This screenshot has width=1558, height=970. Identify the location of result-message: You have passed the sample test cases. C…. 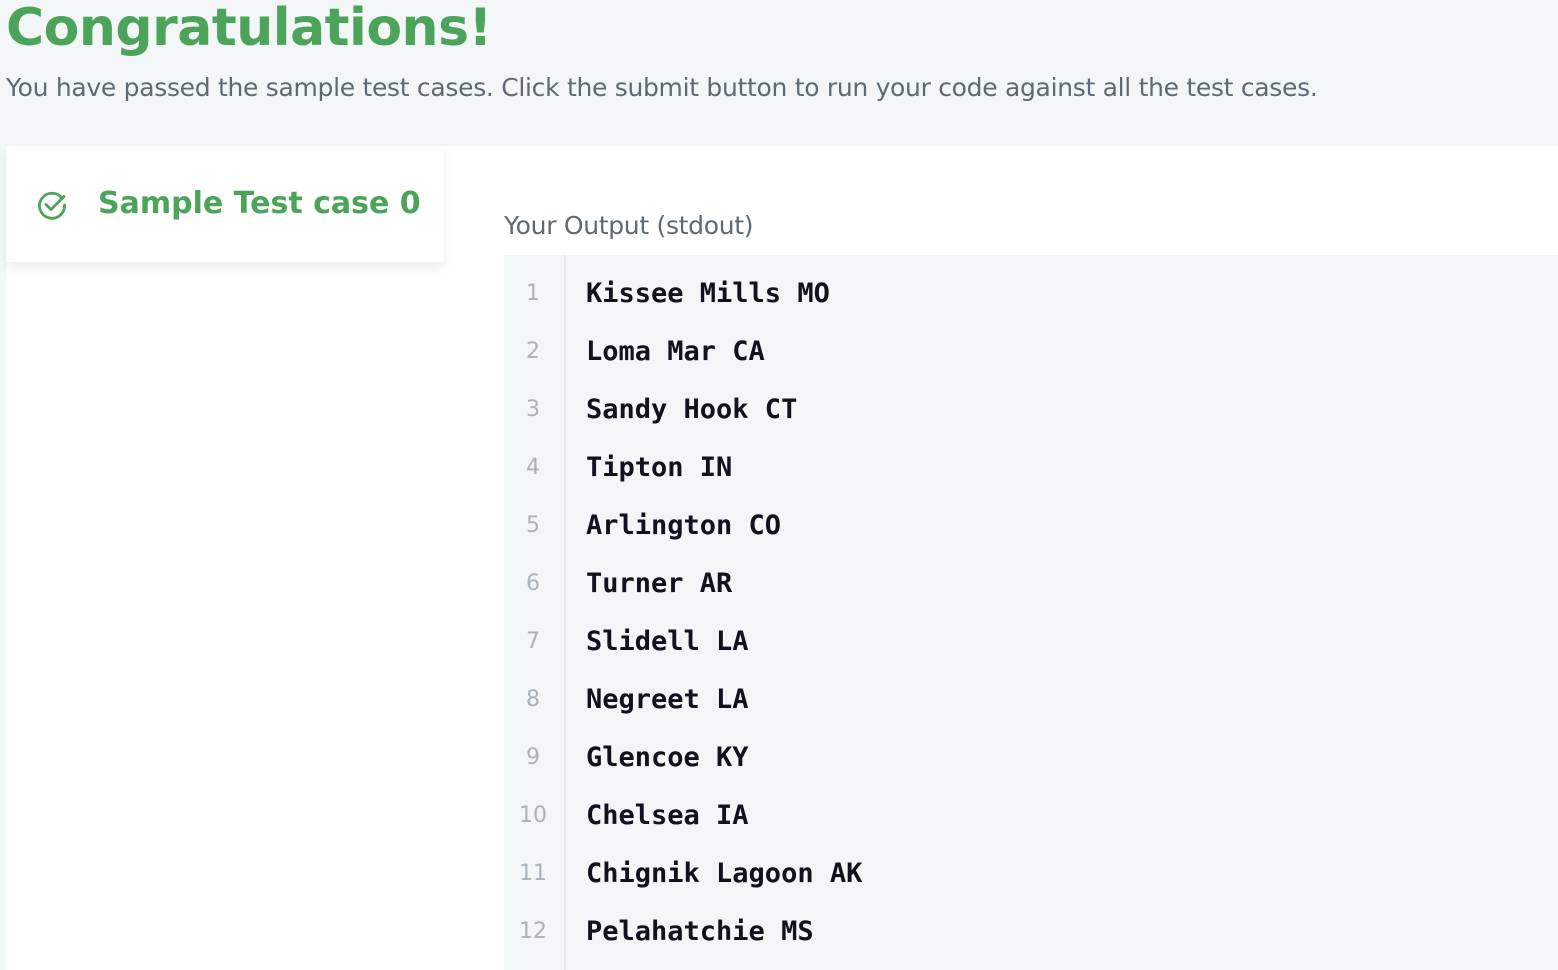
(662, 87).